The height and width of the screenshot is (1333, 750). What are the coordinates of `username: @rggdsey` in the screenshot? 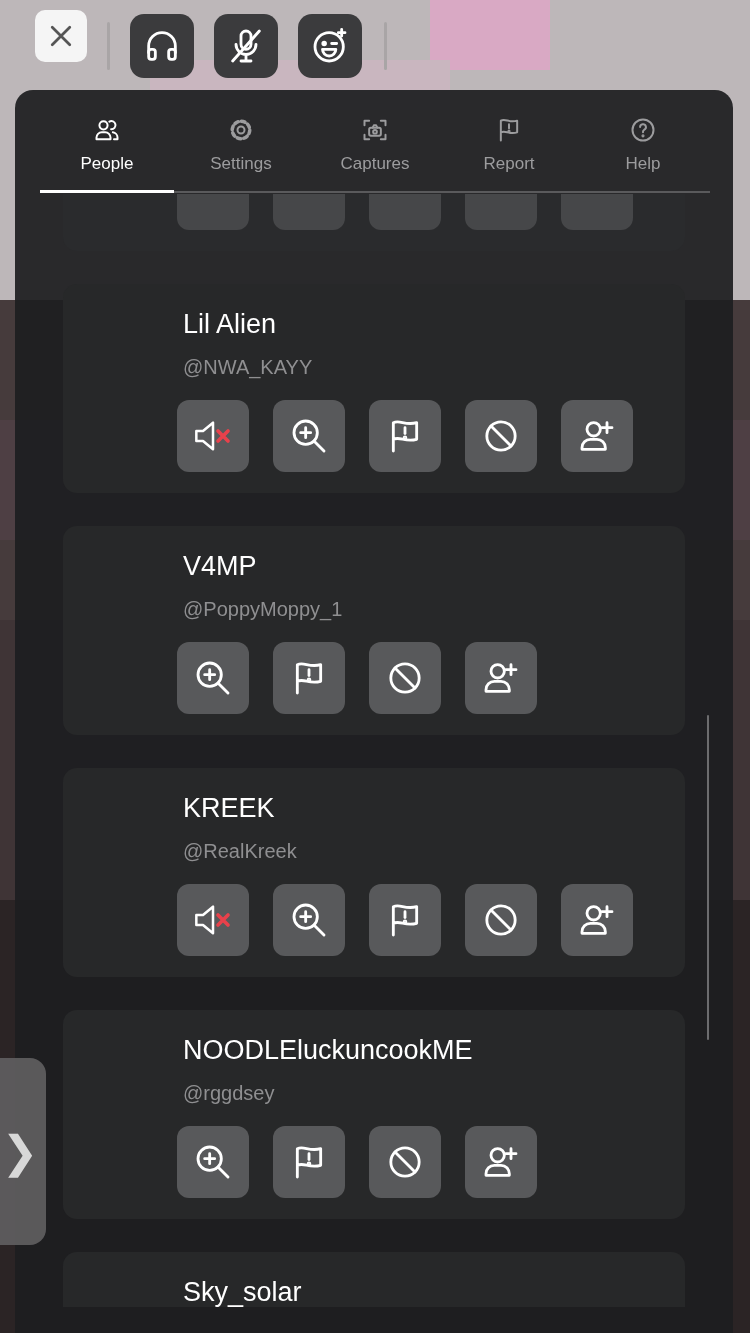 It's located at (229, 1093).